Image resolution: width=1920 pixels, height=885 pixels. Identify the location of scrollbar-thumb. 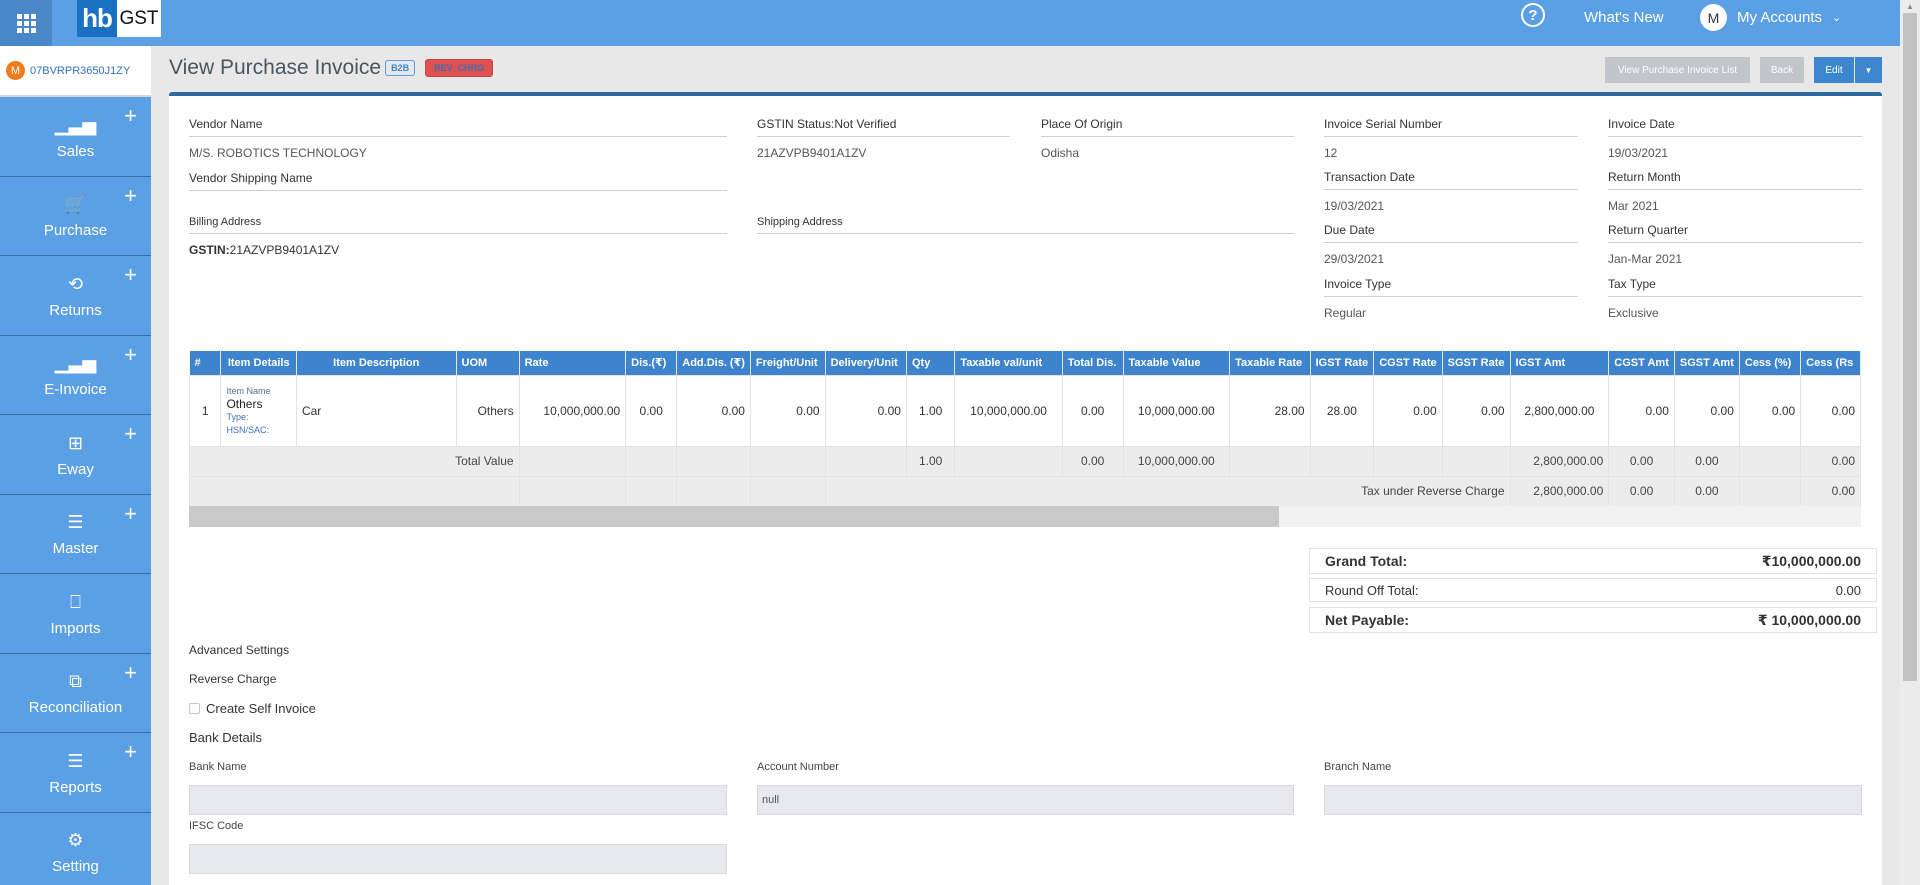
(734, 516).